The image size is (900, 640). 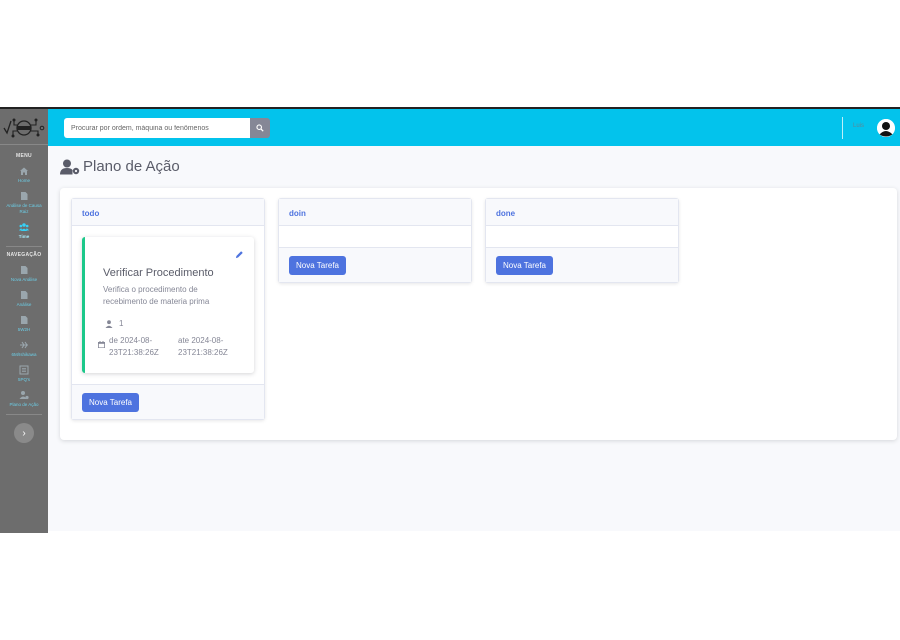 I want to click on sidebar-item-label: 5PQ's, so click(x=24, y=379).